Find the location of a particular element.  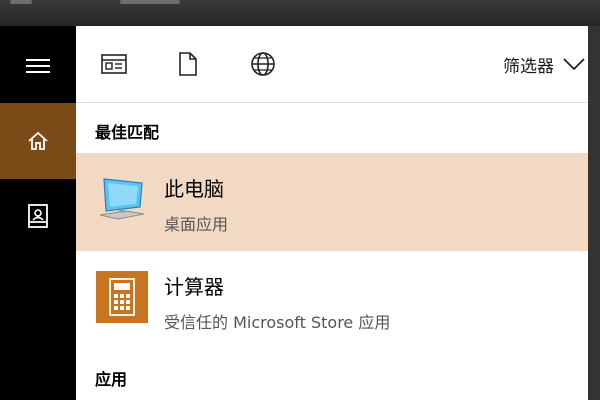

result-subtitle: 桌面应用 is located at coordinates (196, 224).